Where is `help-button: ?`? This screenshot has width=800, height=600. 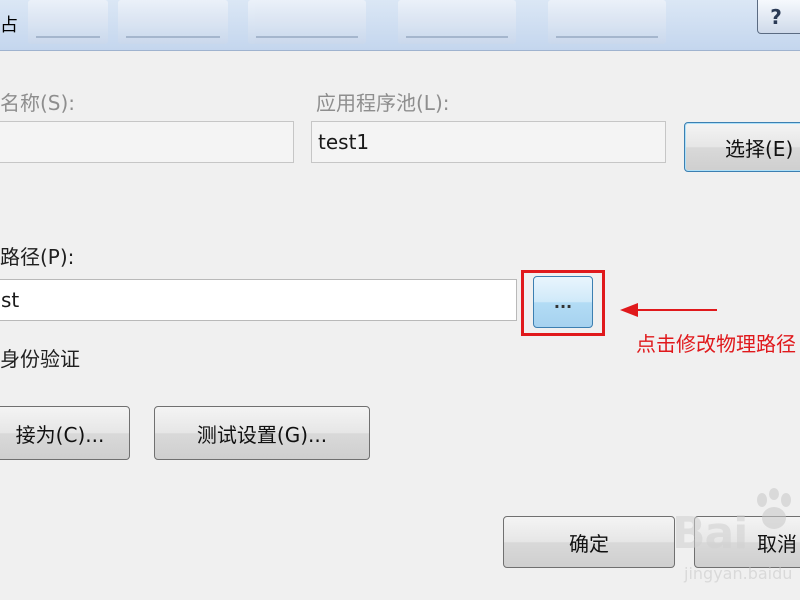 help-button: ? is located at coordinates (778, 17).